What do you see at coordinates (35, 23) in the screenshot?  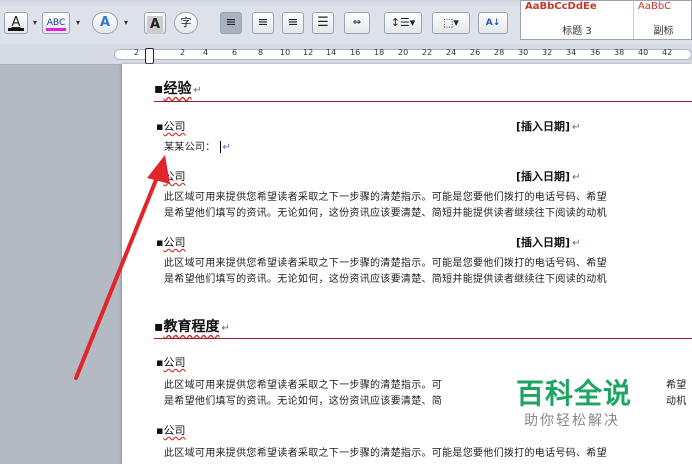 I see `font-color-dropdown-icon: ▾` at bounding box center [35, 23].